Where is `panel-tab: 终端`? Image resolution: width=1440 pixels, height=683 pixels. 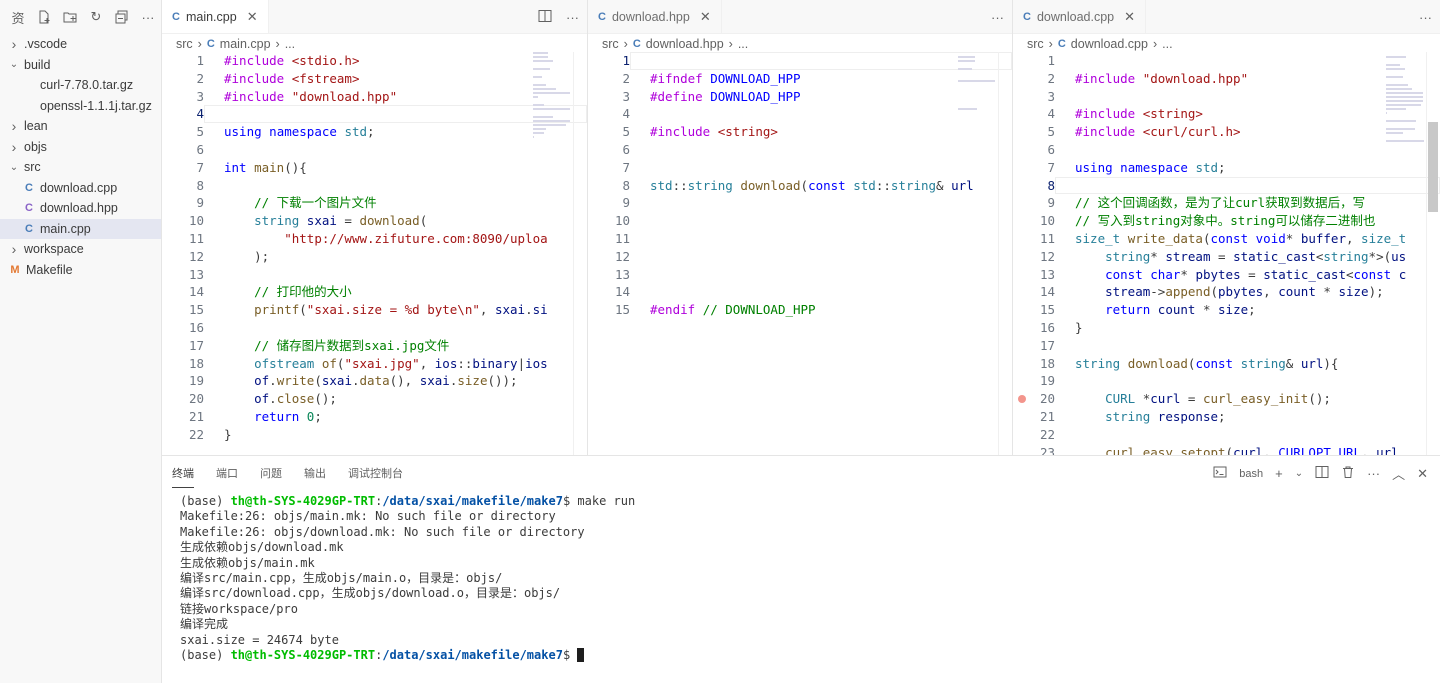 panel-tab: 终端 is located at coordinates (183, 473).